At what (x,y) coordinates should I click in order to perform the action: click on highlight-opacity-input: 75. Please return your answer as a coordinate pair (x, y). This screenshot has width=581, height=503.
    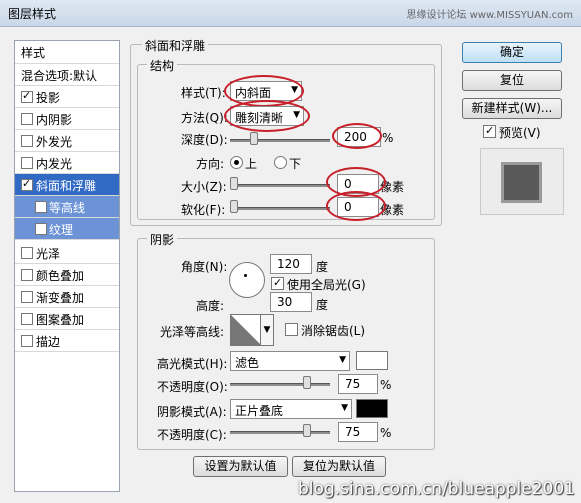
    Looking at the image, I should click on (358, 384).